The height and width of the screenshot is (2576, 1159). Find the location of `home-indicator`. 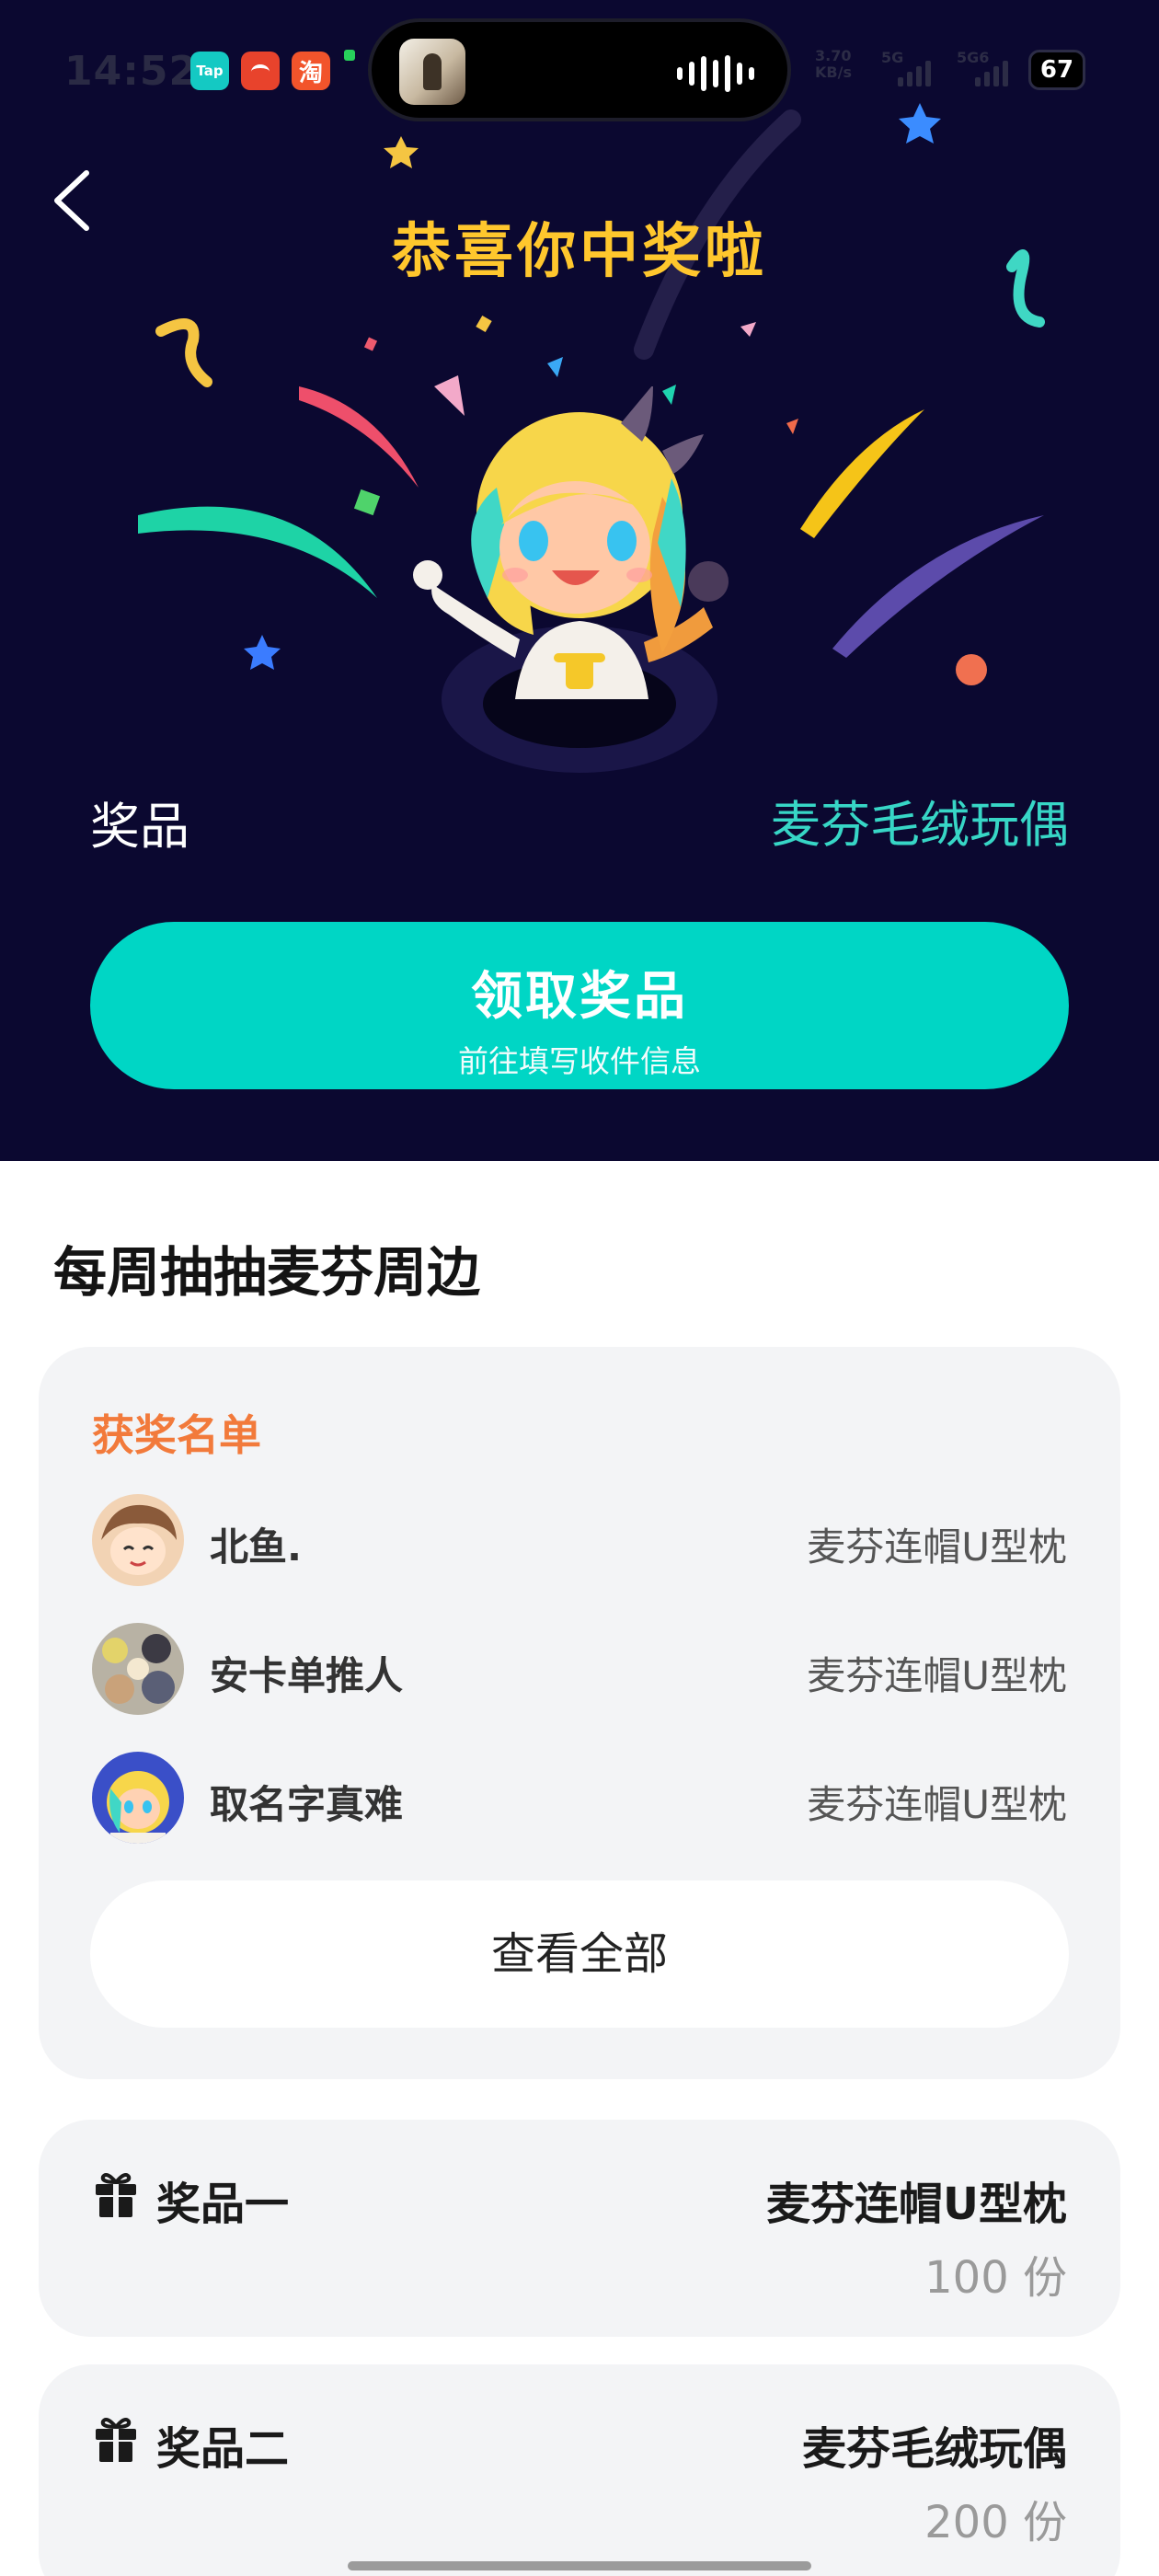

home-indicator is located at coordinates (579, 2565).